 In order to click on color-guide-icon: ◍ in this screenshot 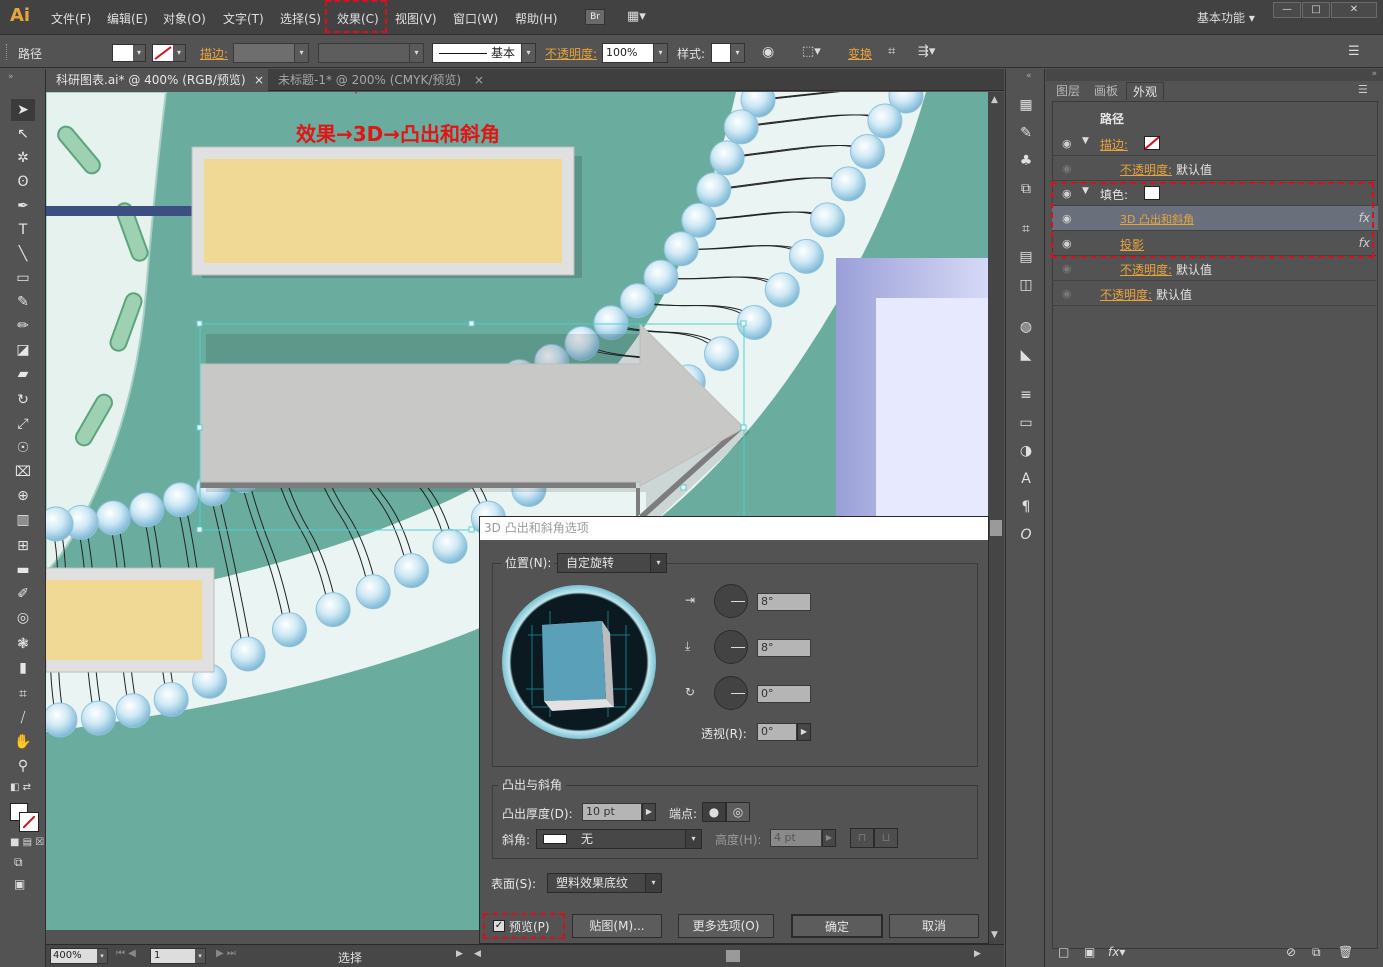, I will do `click(1026, 327)`.